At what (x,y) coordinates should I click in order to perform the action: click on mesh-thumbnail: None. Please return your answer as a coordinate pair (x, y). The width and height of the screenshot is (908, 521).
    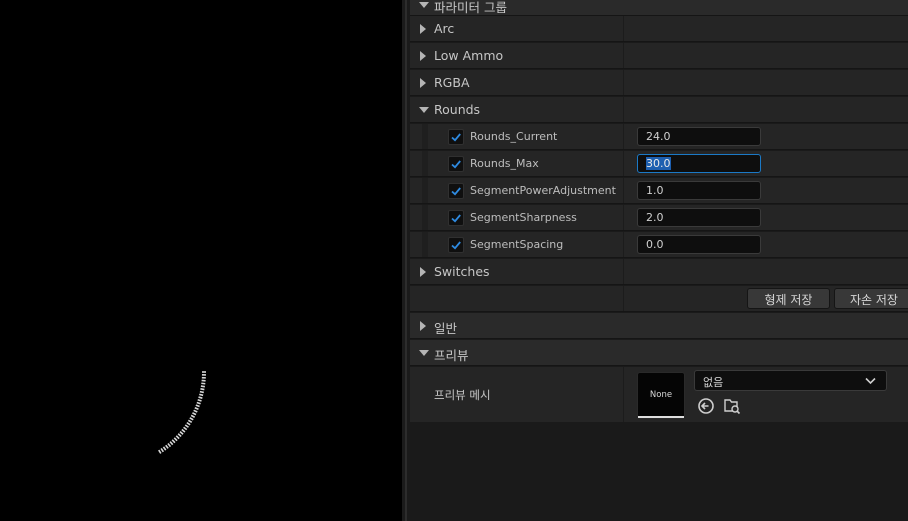
    Looking at the image, I should click on (661, 395).